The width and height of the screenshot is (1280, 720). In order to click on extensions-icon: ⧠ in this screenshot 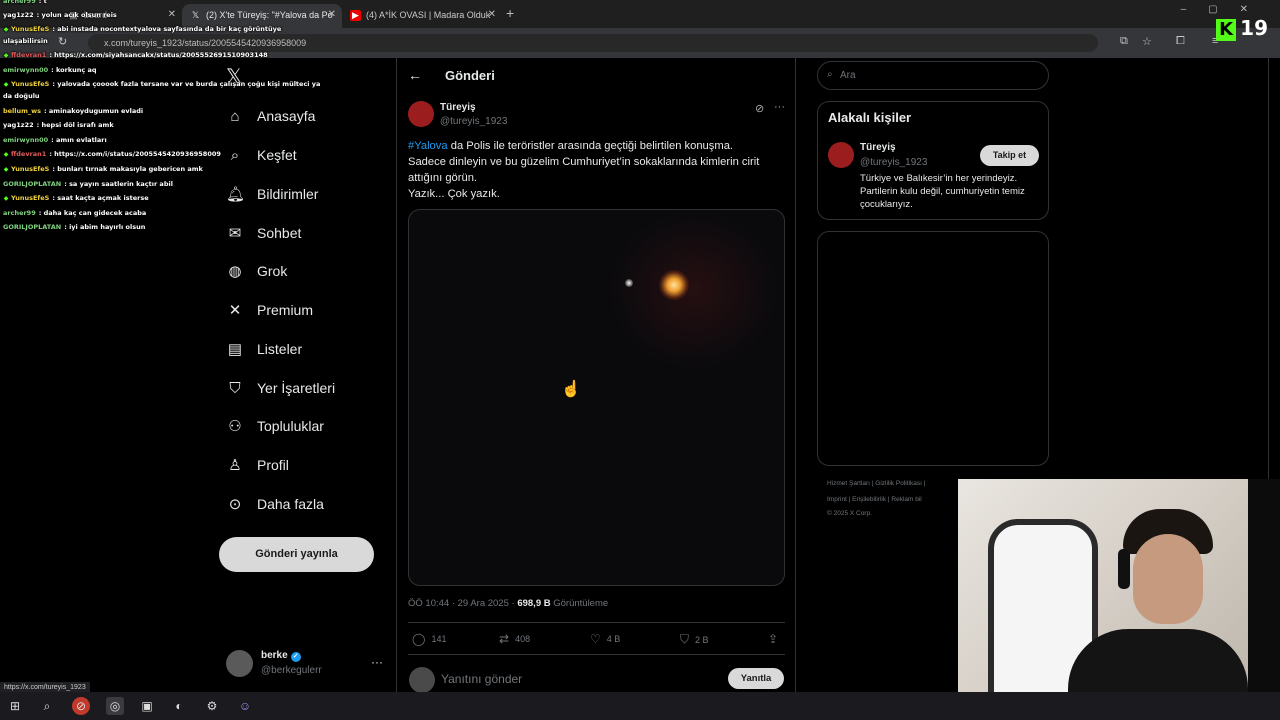, I will do `click(1180, 41)`.